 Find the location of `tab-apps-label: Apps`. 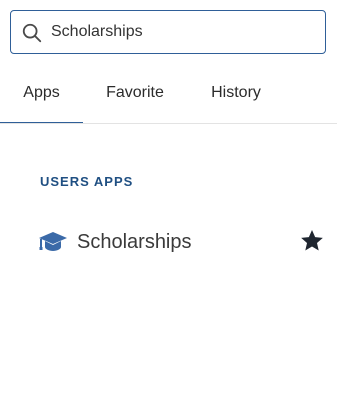

tab-apps-label: Apps is located at coordinates (41, 92).